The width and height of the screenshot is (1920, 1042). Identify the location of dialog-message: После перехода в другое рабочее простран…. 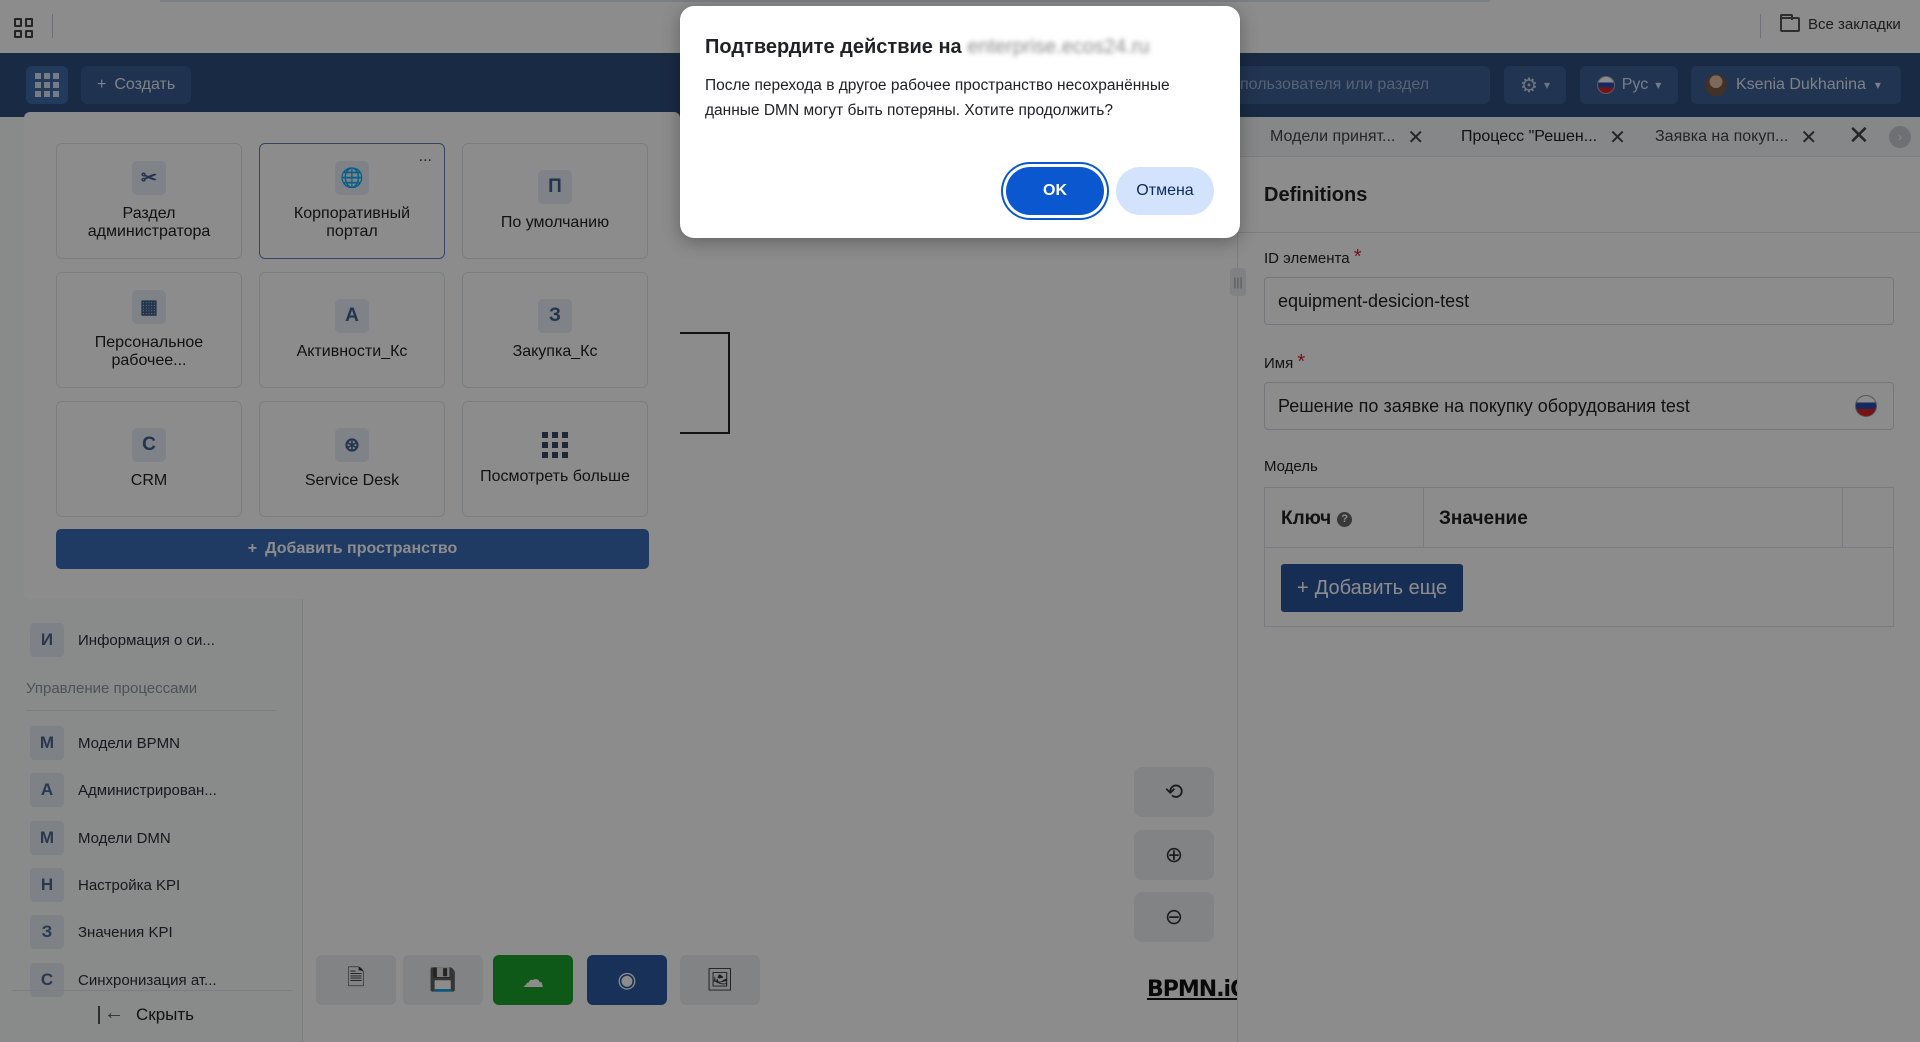
(937, 98).